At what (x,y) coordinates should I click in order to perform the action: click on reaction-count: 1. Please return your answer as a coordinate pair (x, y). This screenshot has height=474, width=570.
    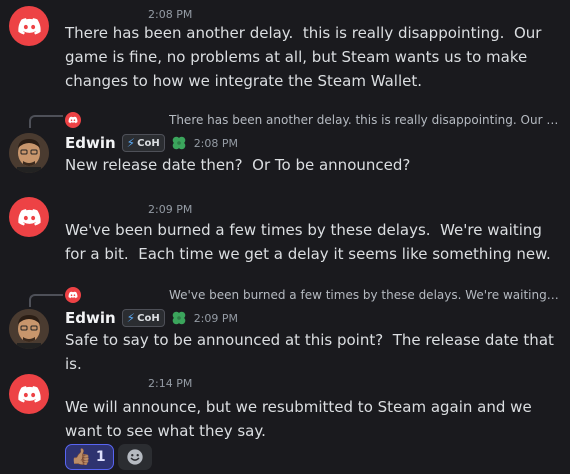
    Looking at the image, I should click on (100, 457).